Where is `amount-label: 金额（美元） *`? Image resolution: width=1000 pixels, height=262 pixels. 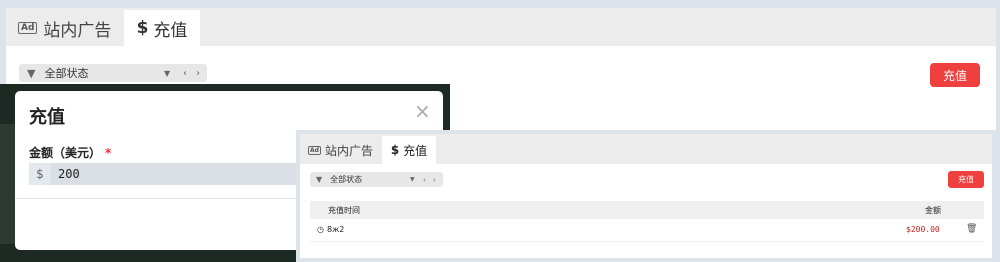 amount-label: 金额（美元） * is located at coordinates (70, 152).